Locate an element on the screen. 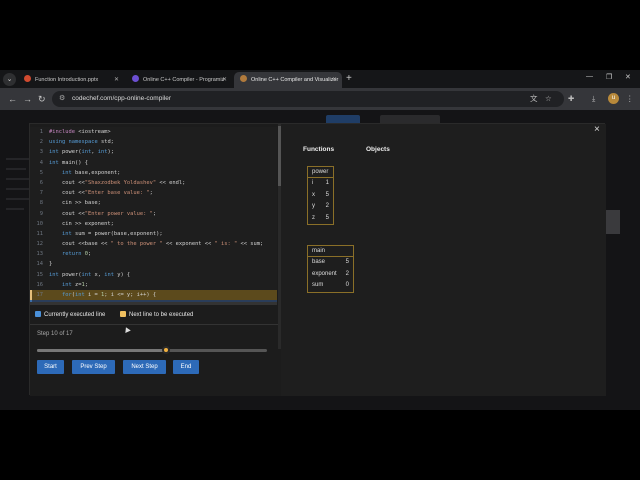 The width and height of the screenshot is (640, 480). menu-icon: ⋮ is located at coordinates (630, 99).